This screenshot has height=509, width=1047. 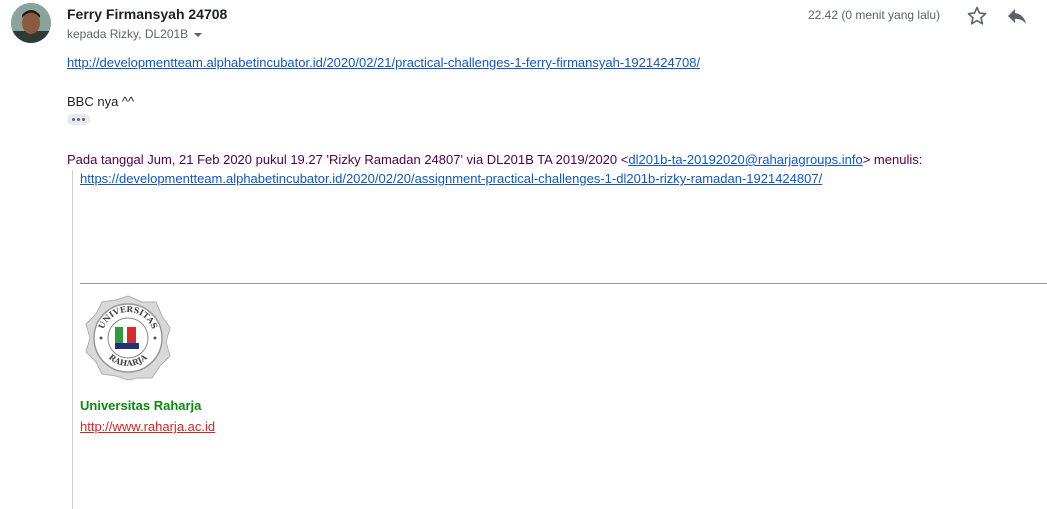 I want to click on message-body-text: BBC nya ^^, so click(x=101, y=101).